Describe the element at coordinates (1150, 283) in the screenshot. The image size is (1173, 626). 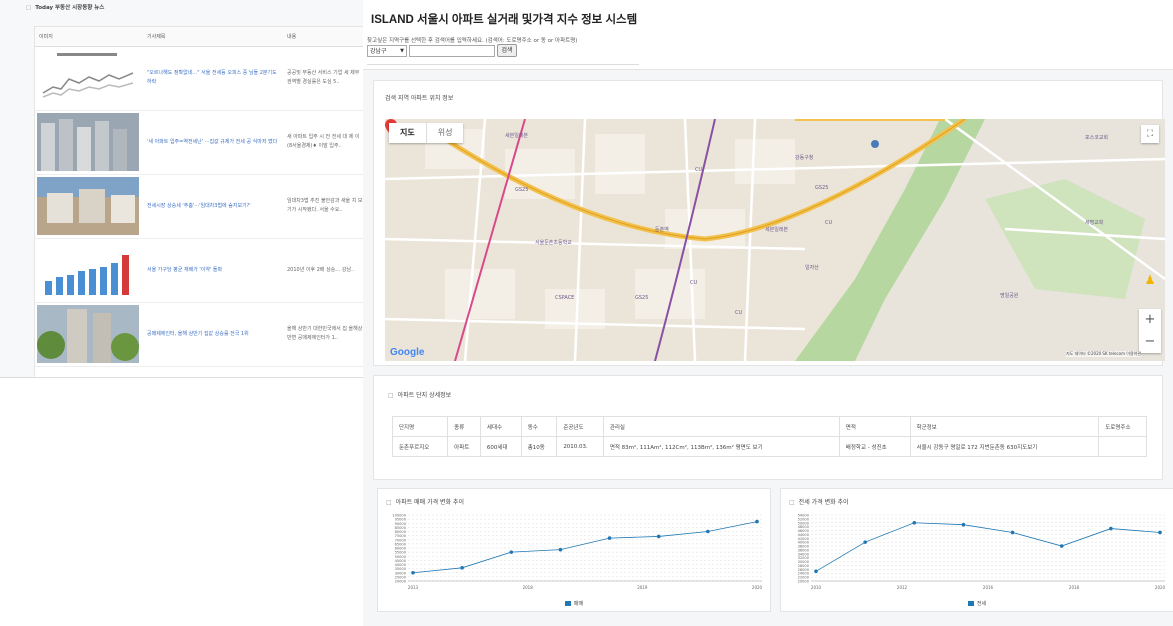
I see `street-view-pegman-icon: ♟` at that location.